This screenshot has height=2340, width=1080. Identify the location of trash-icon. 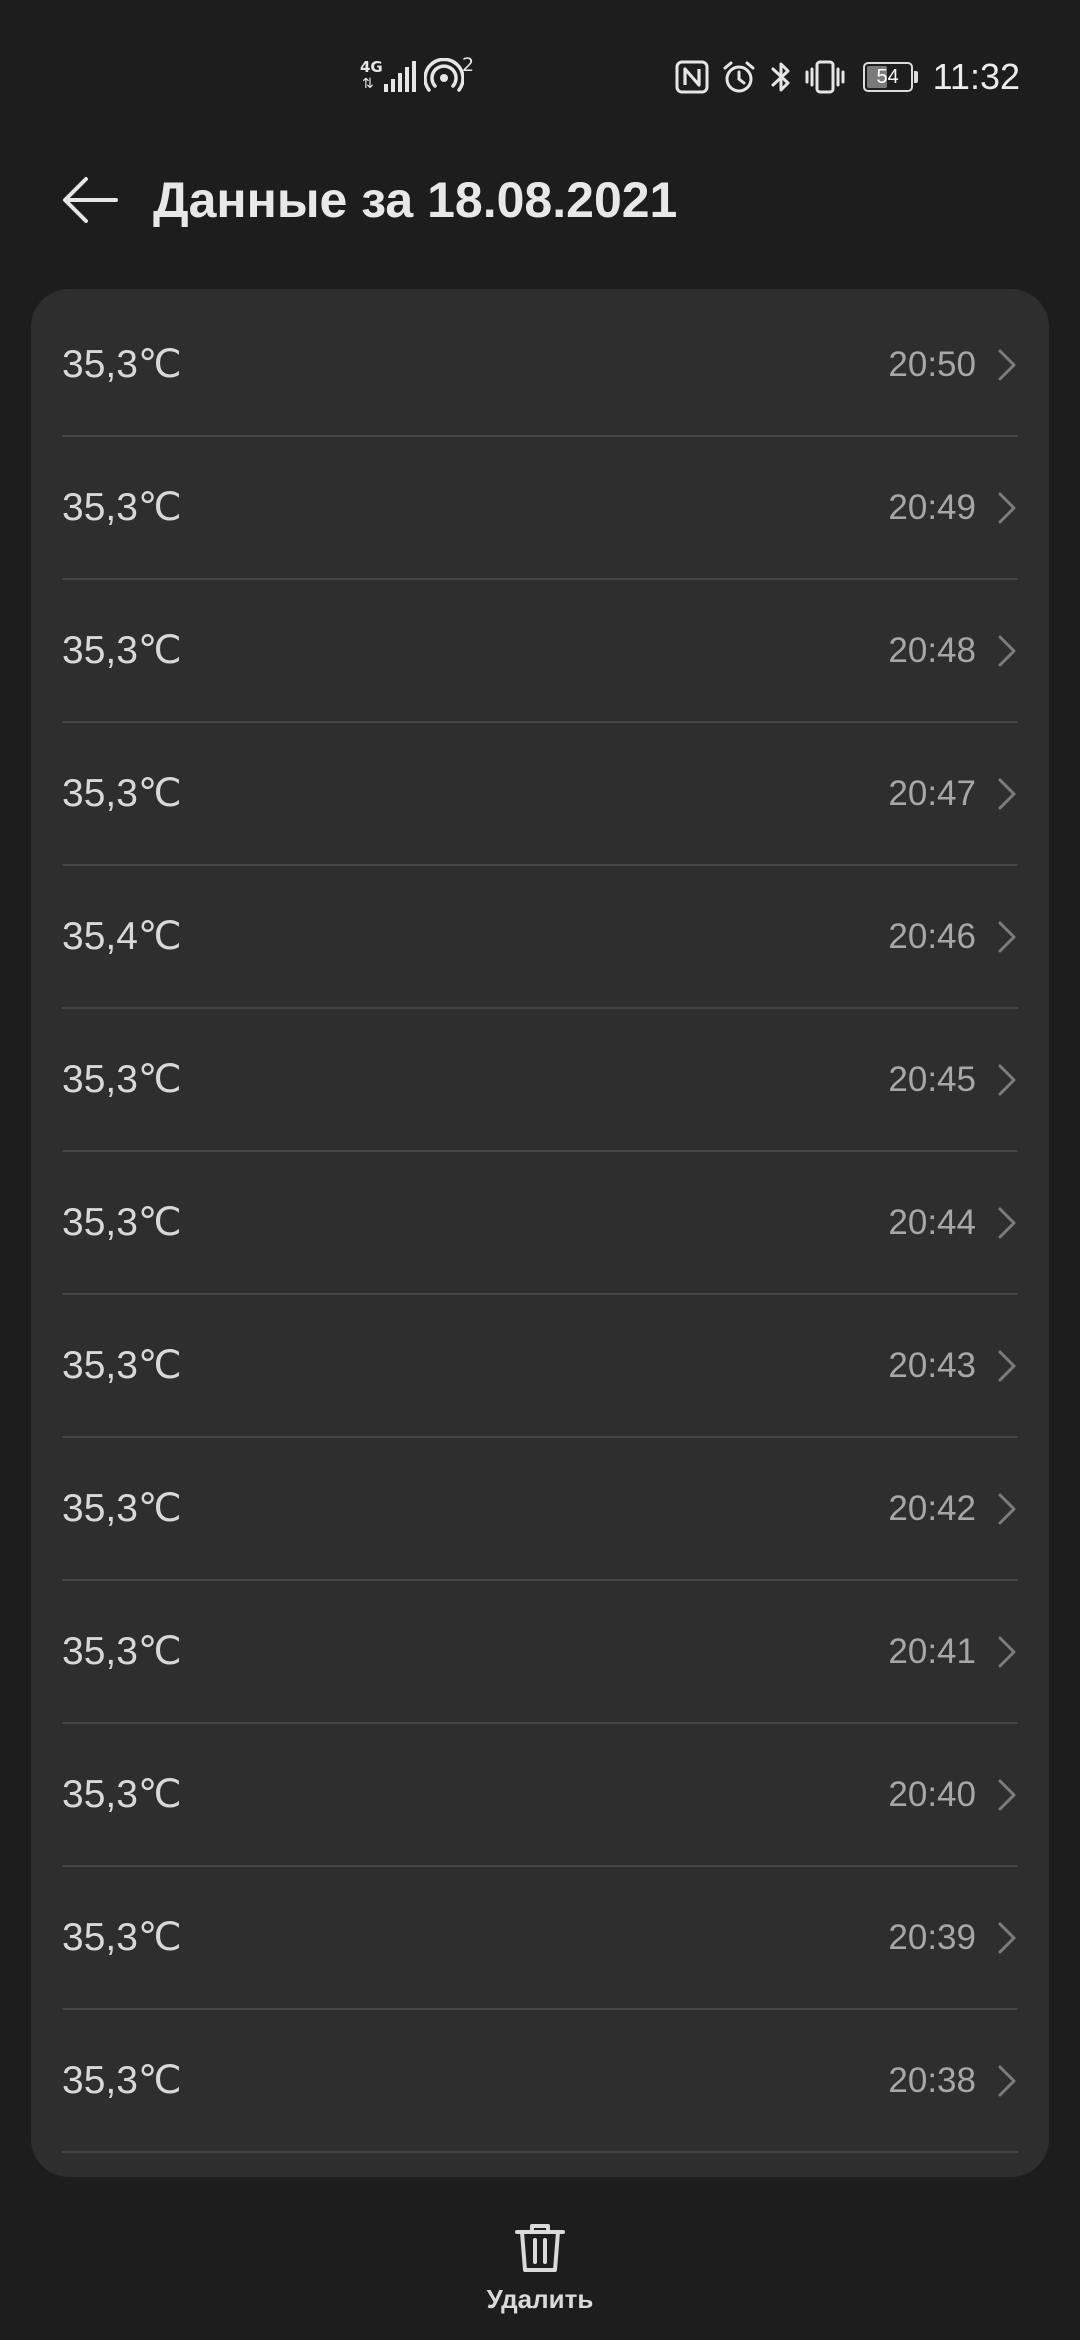
(540, 2248).